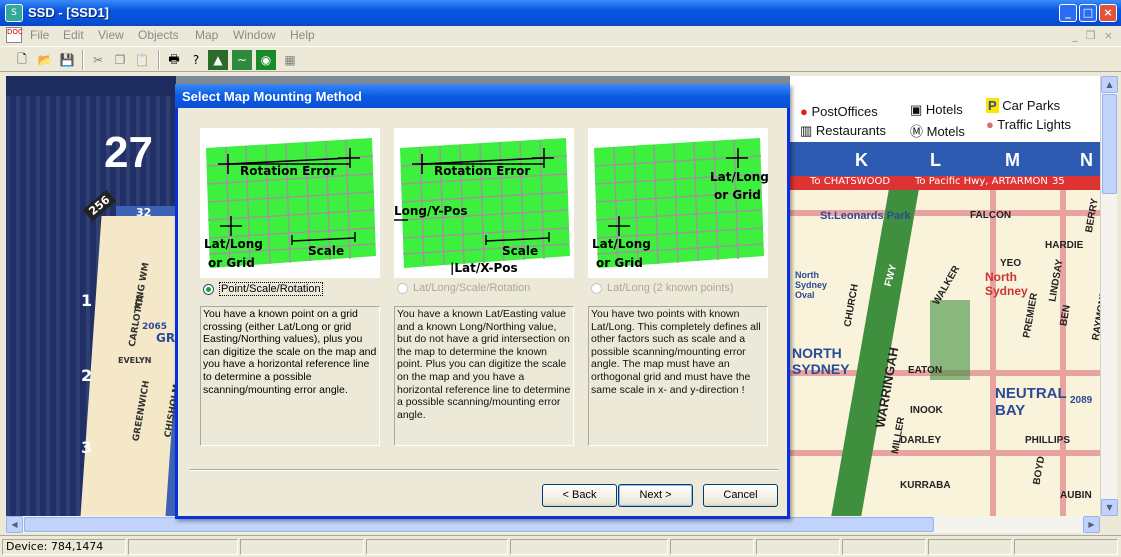 The width and height of the screenshot is (1121, 557). I want to click on diagram-label: Long/Y-Pos, so click(431, 211).